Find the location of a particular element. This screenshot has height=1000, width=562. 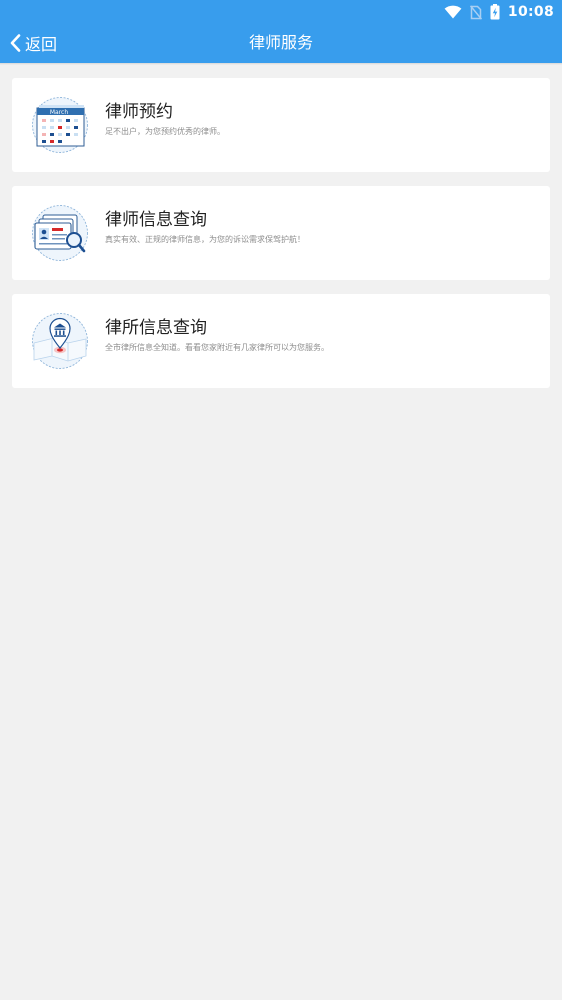

calendar-month-label: March is located at coordinates (59, 112).